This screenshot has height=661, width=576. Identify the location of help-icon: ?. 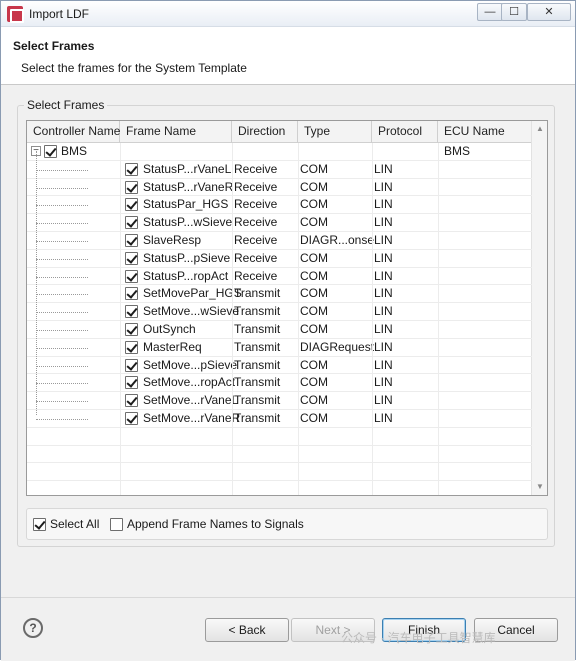
(33, 628).